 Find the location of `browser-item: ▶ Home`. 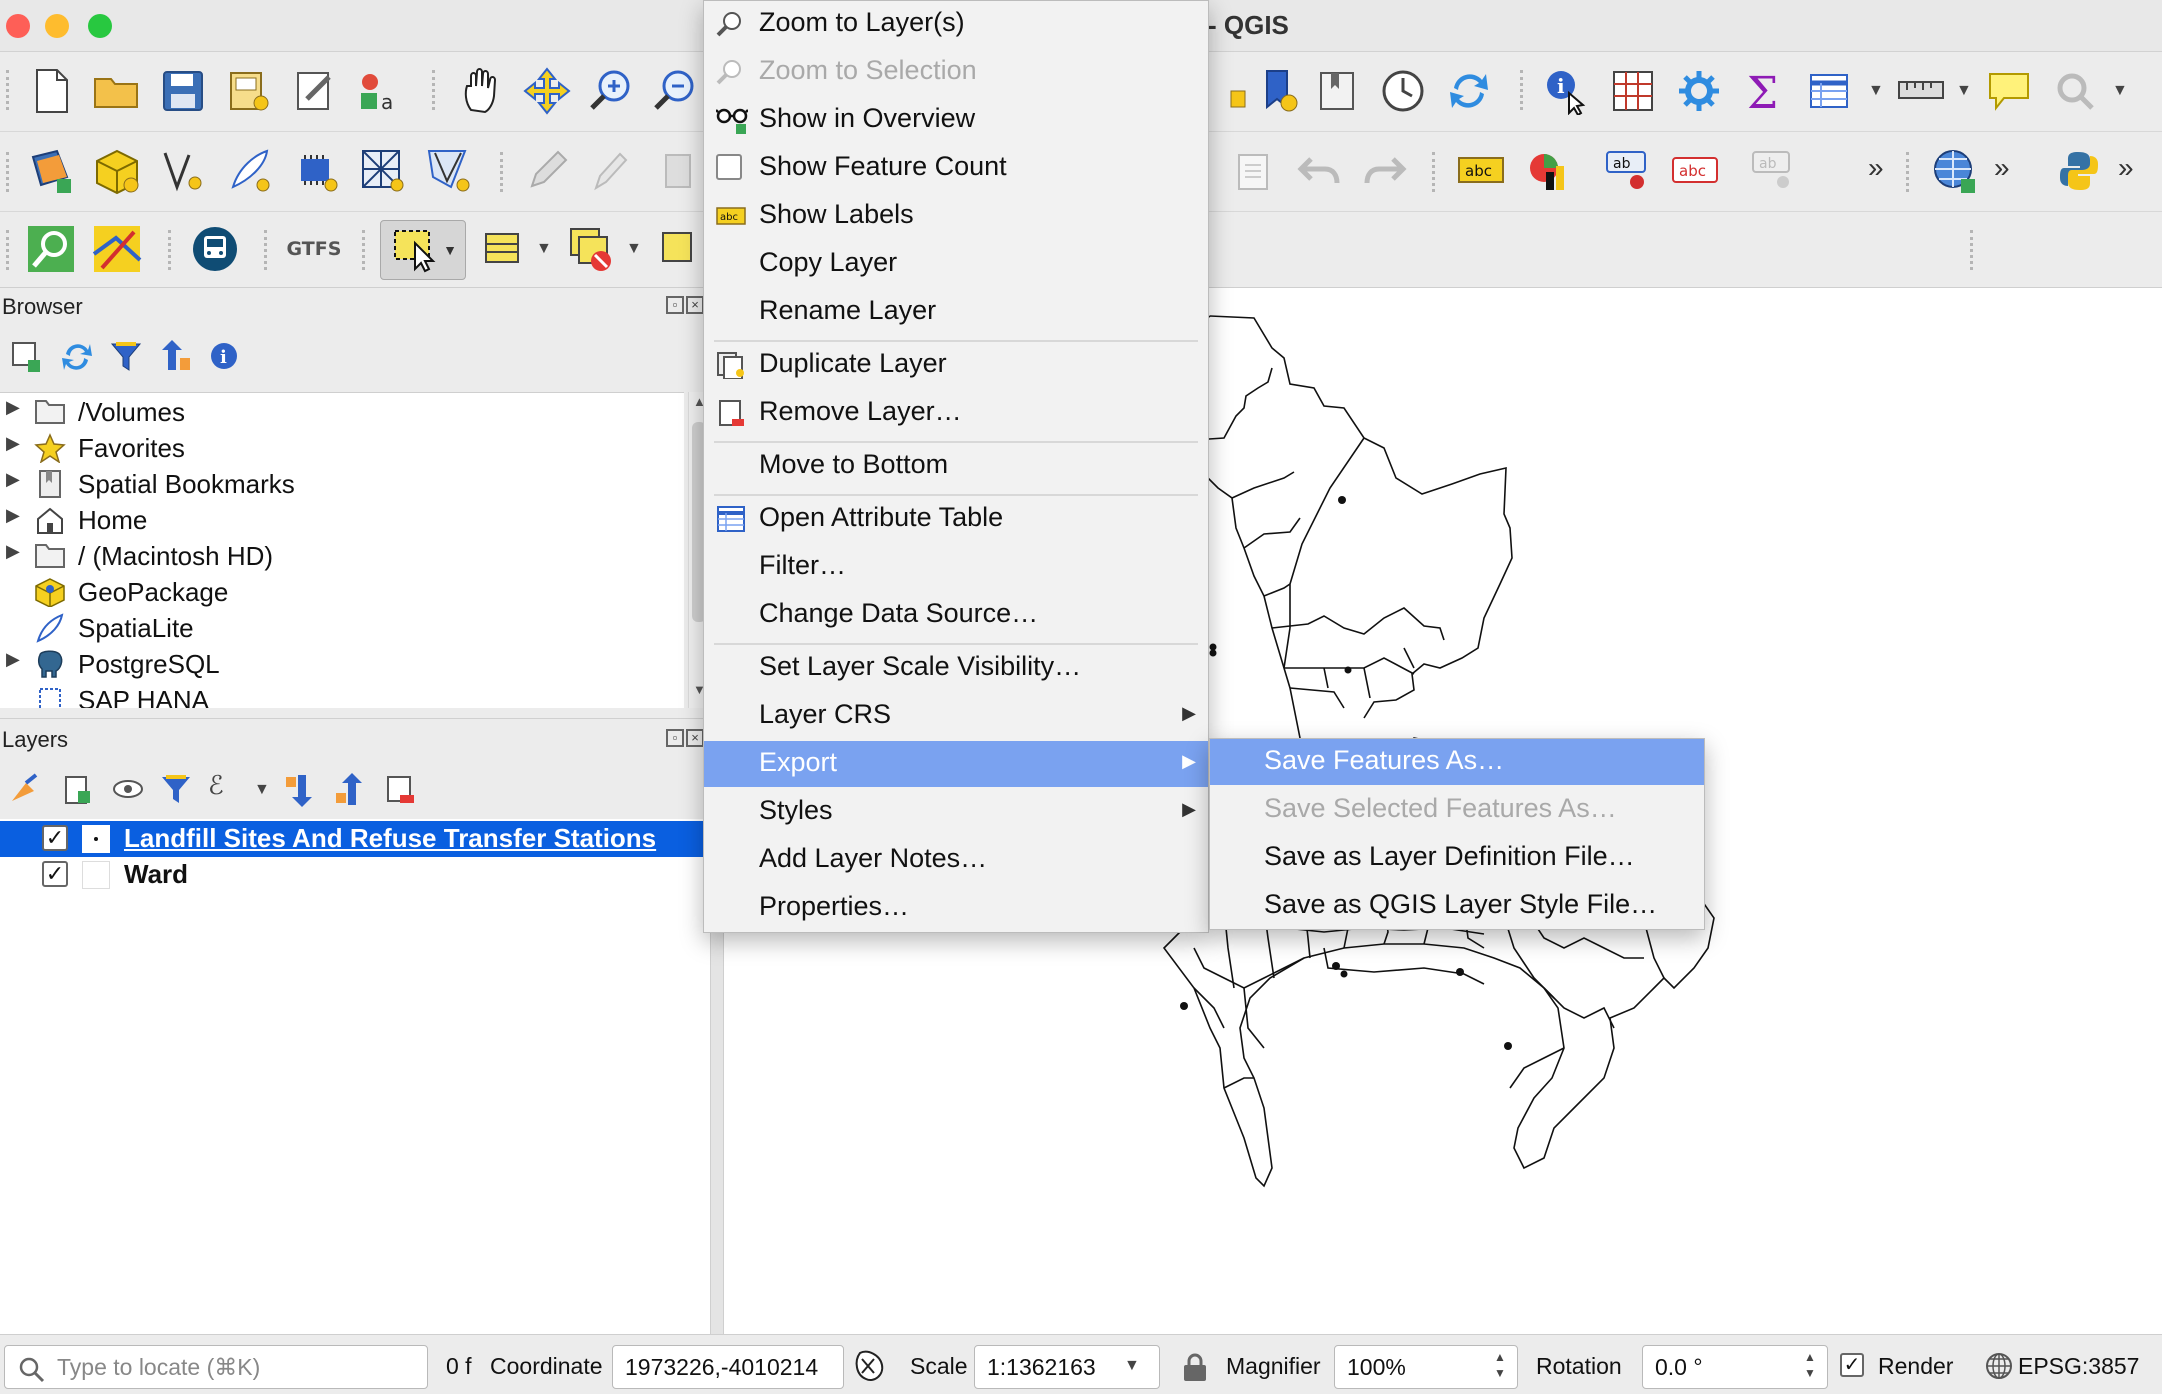

browser-item: ▶ Home is located at coordinates (342, 521).